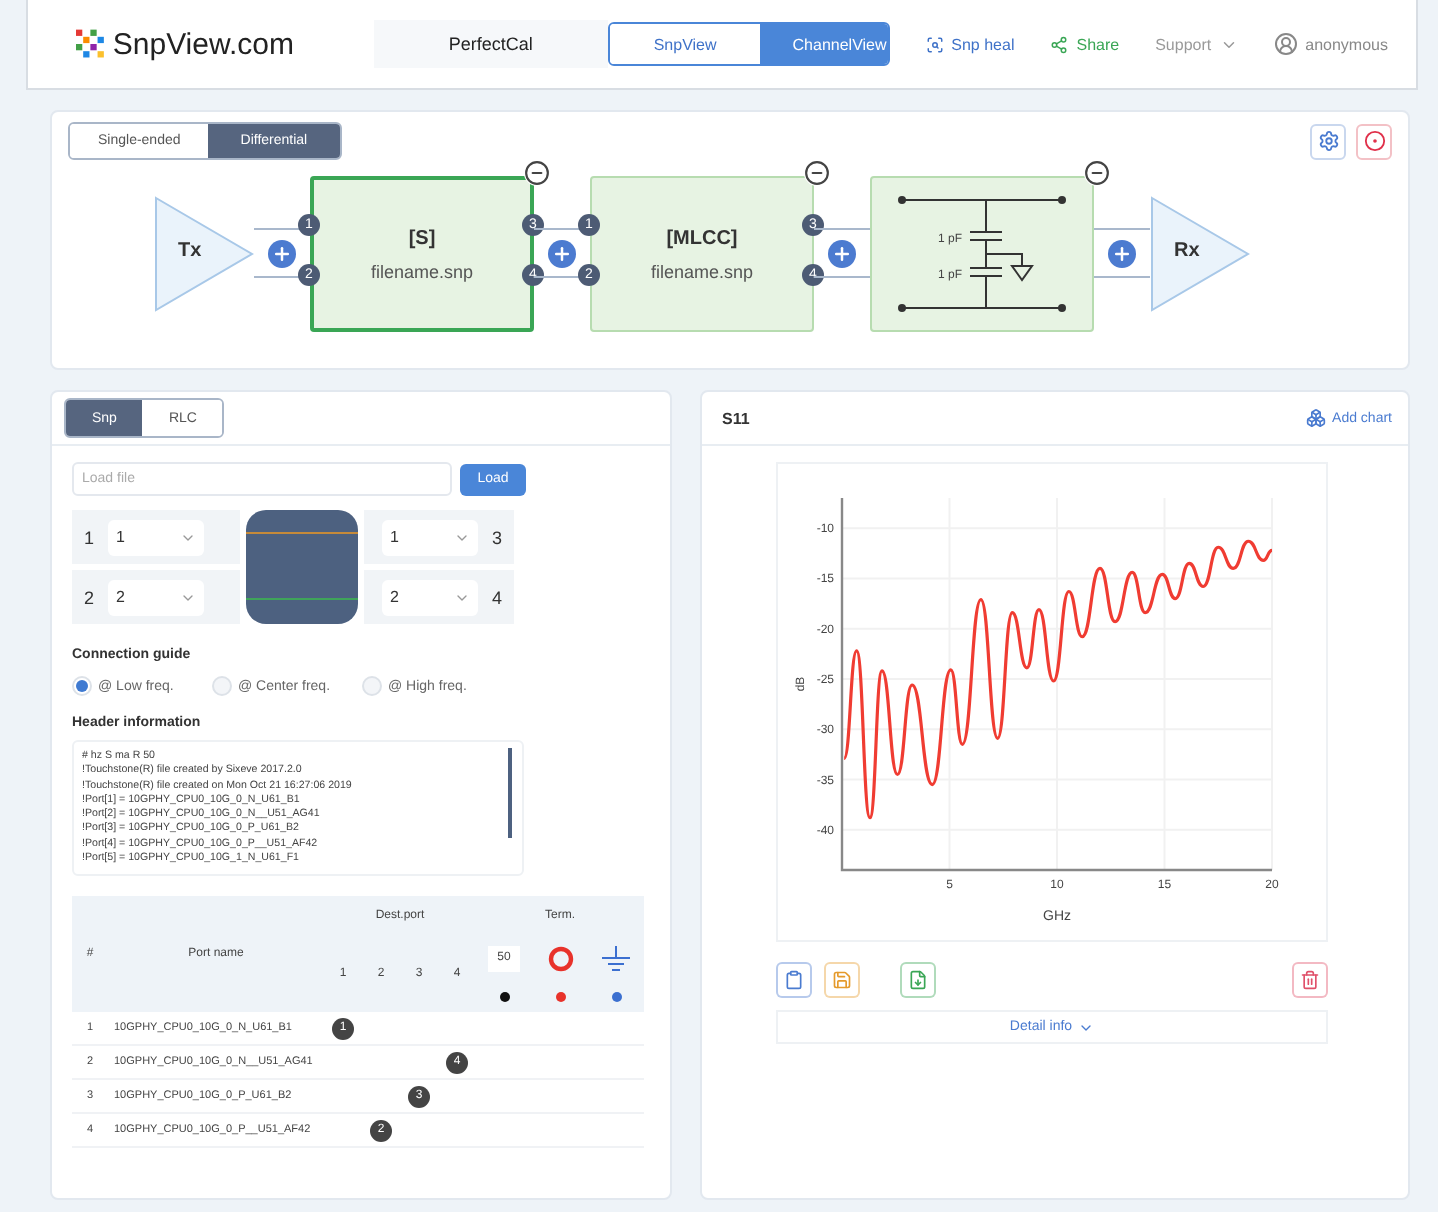 Image resolution: width=1438 pixels, height=1212 pixels. I want to click on user-icon, so click(1285, 44).